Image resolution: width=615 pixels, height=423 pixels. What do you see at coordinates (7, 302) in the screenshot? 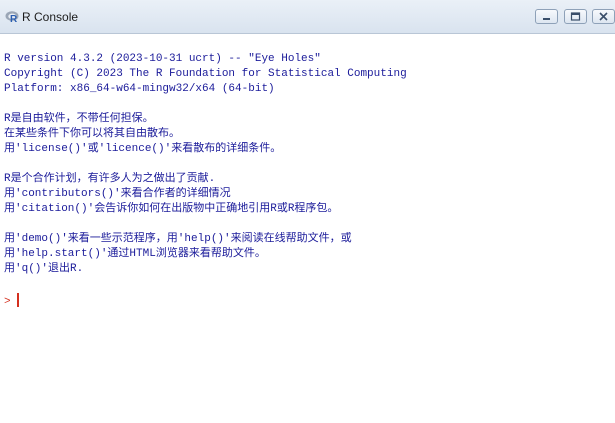
I see `prompt-symbol: >` at bounding box center [7, 302].